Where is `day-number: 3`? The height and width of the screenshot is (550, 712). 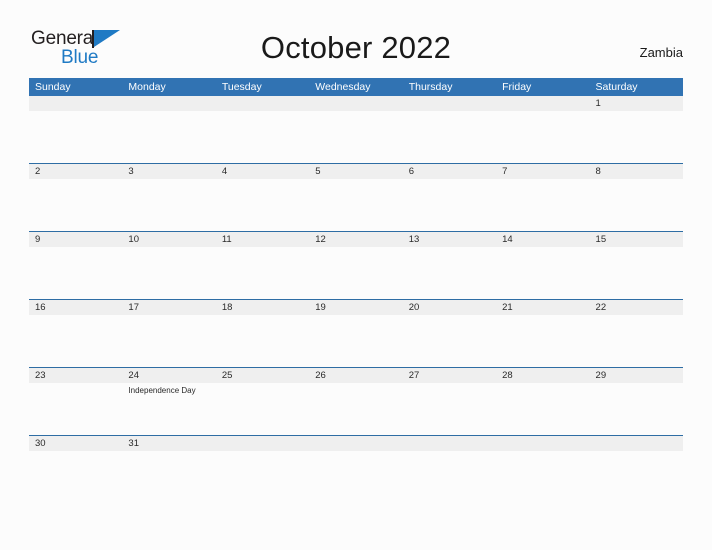
day-number: 3 is located at coordinates (168, 171).